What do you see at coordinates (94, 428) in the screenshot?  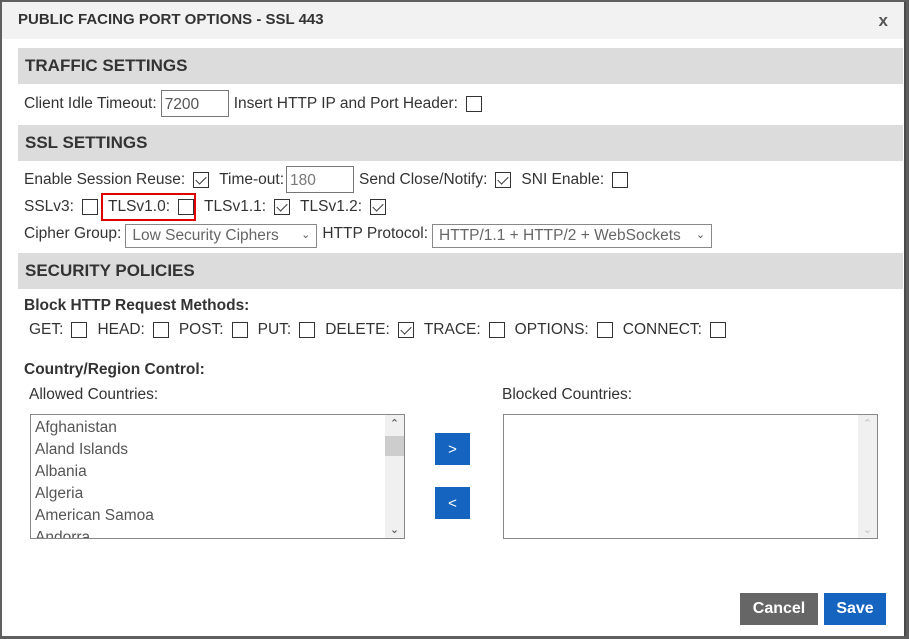 I see `country-option: Afghanistan` at bounding box center [94, 428].